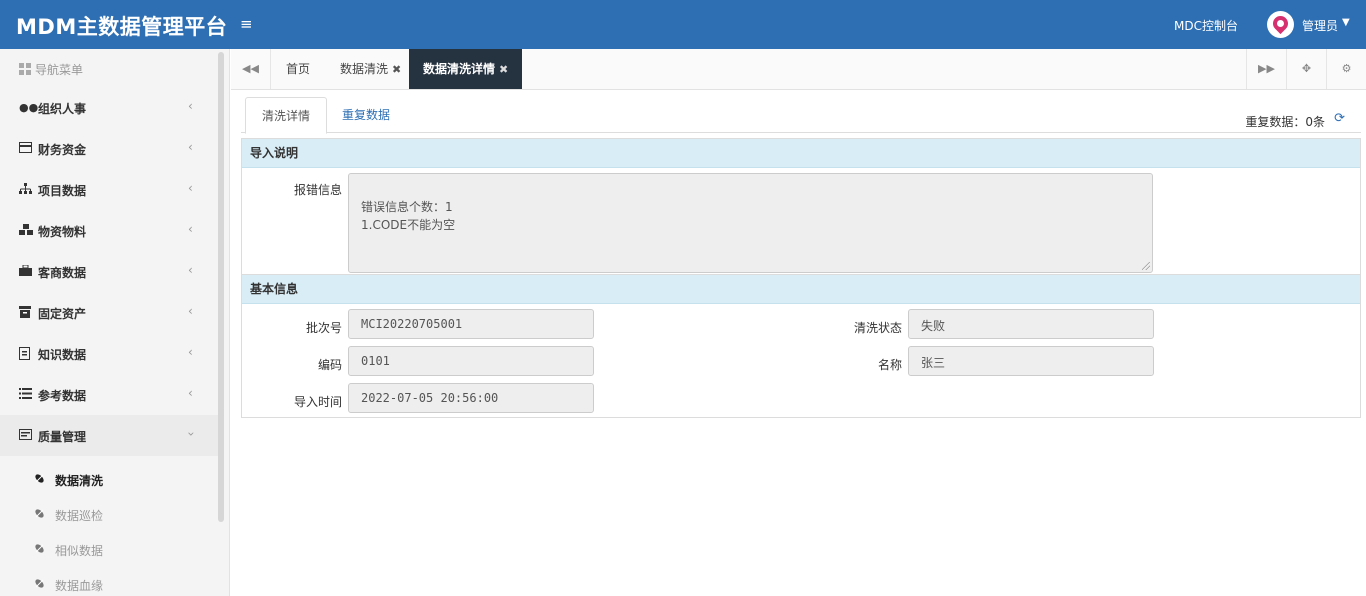 The image size is (1366, 596). Describe the element at coordinates (26, 230) in the screenshot. I see `cubes-icon` at that location.